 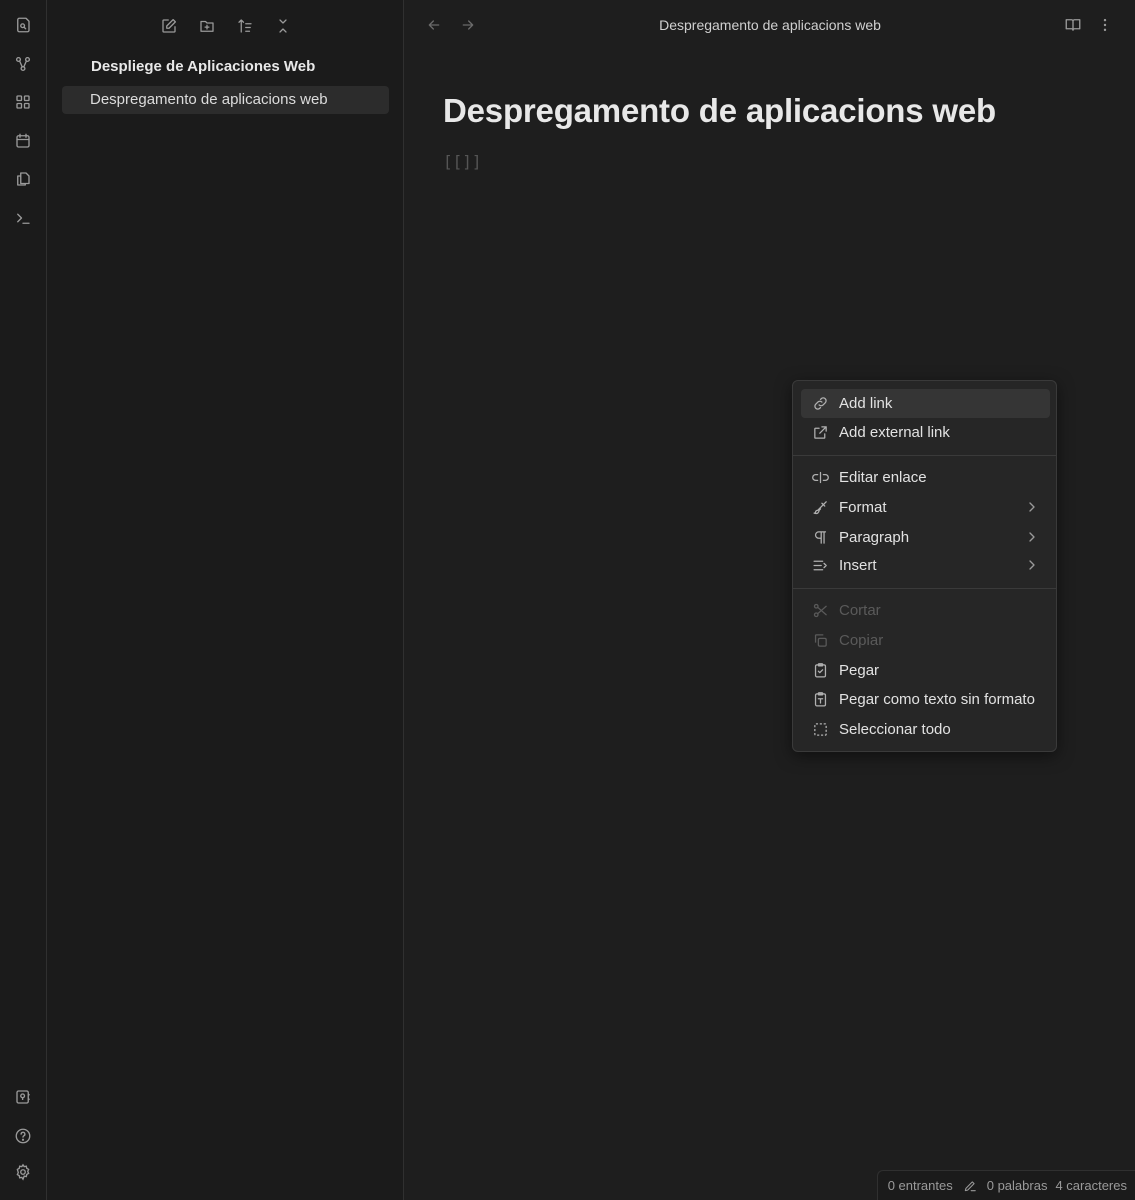 What do you see at coordinates (820, 508) in the screenshot?
I see `brush-icon` at bounding box center [820, 508].